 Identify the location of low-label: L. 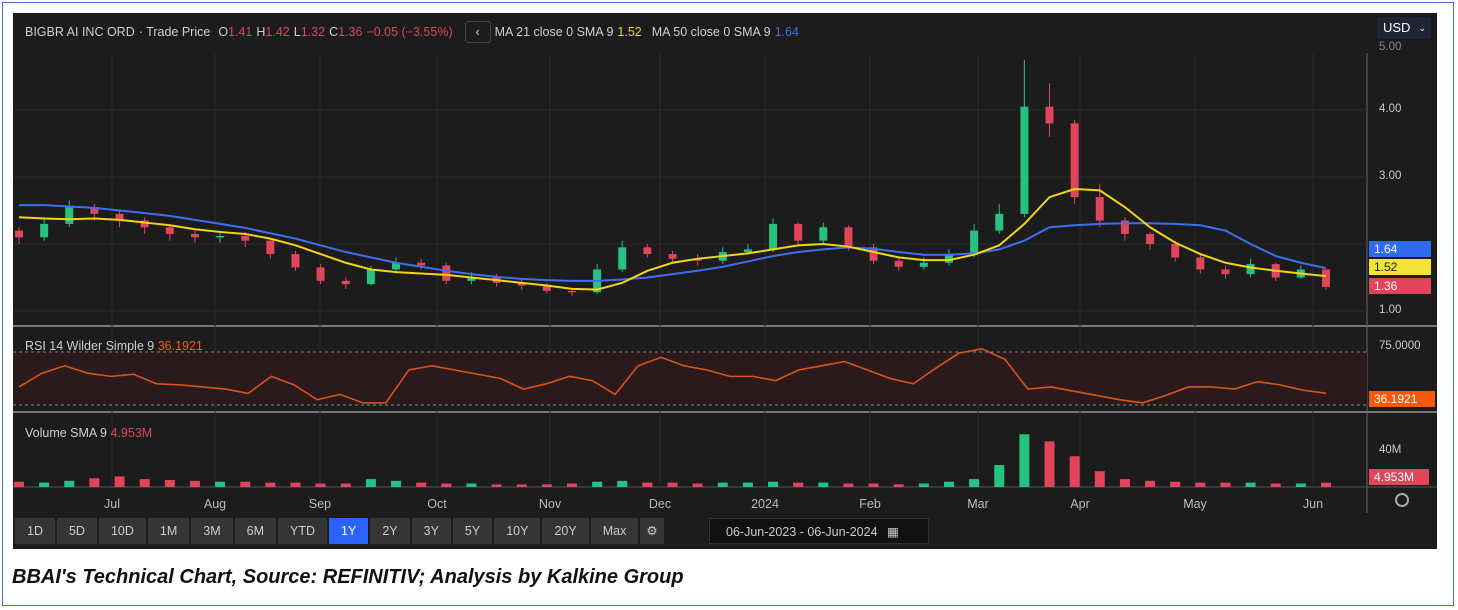
(297, 32).